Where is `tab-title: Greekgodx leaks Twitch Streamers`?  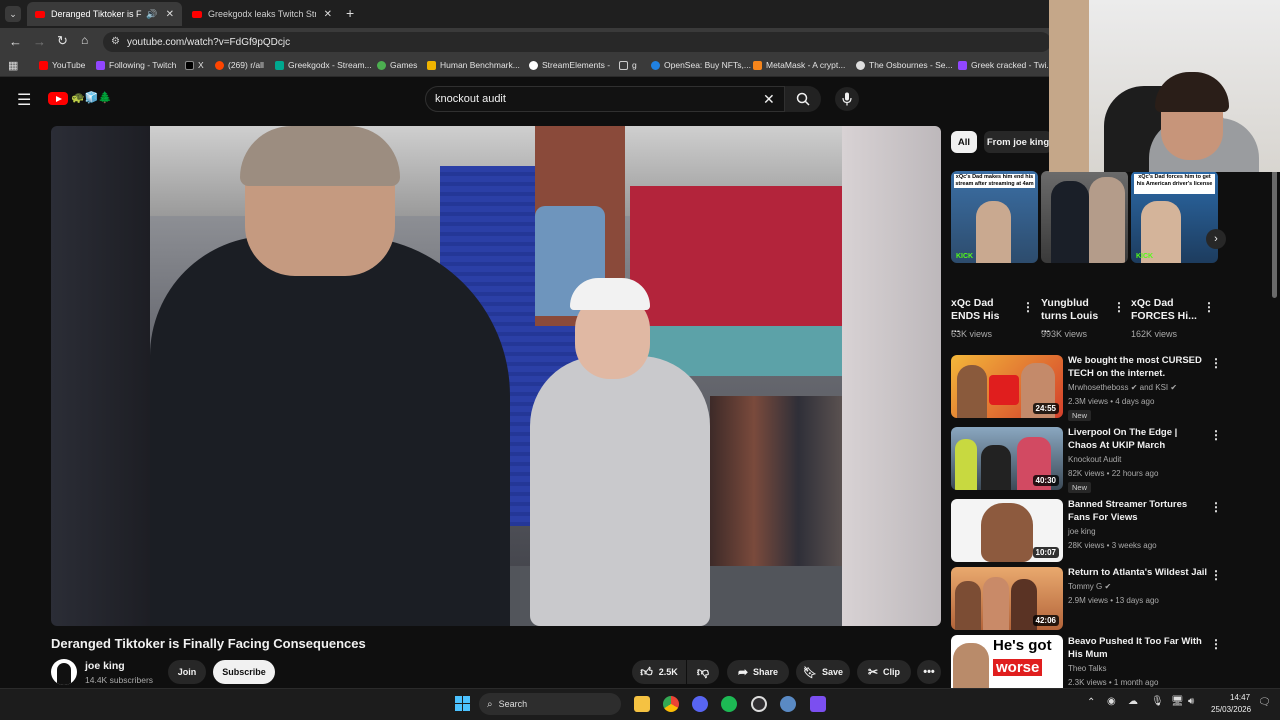
tab-title: Greekgodx leaks Twitch Streamers is located at coordinates (262, 14).